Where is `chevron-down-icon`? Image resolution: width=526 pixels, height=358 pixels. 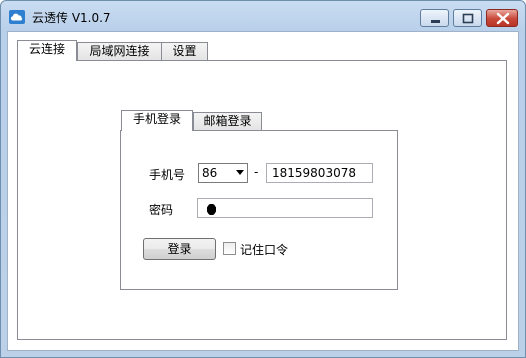
chevron-down-icon is located at coordinates (240, 172).